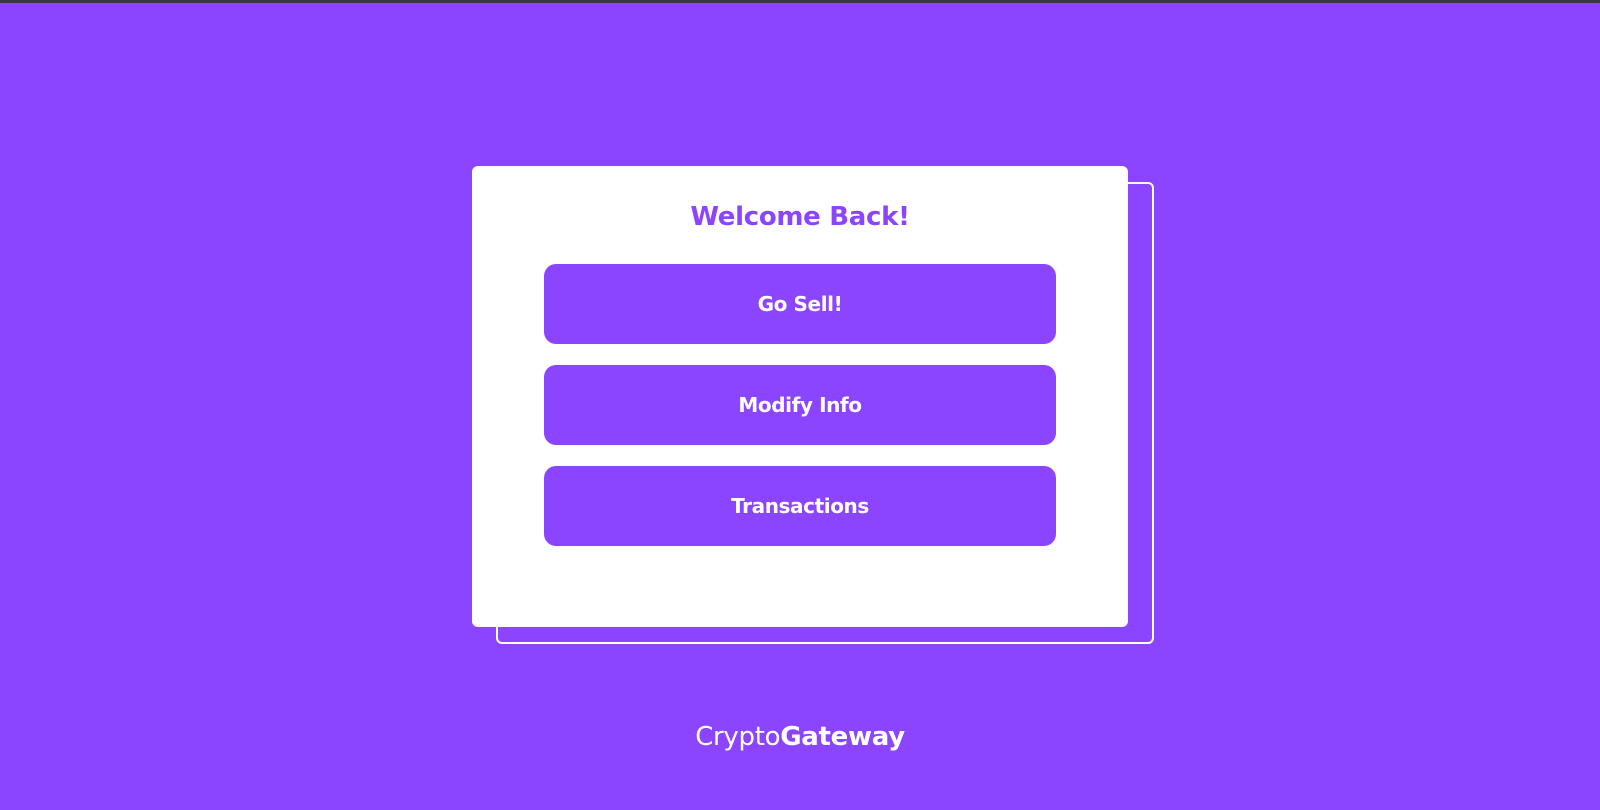 This screenshot has height=810, width=1600. I want to click on window-top-strip, so click(800, 1).